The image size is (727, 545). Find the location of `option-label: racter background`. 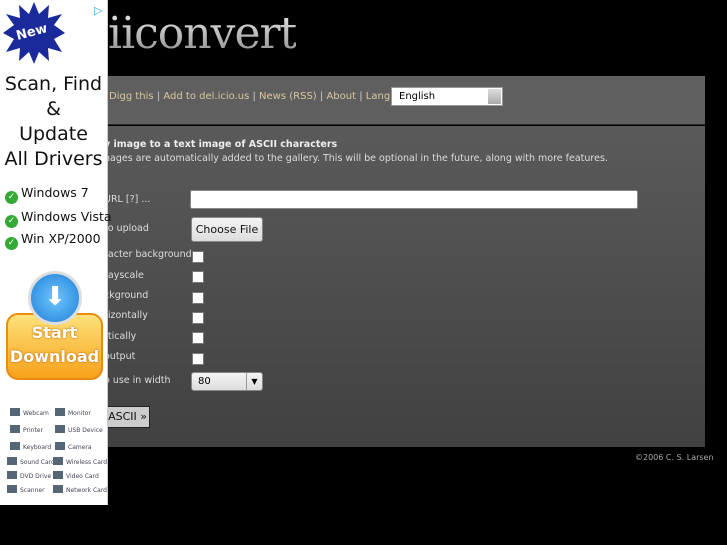

option-label: racter background is located at coordinates (148, 254).